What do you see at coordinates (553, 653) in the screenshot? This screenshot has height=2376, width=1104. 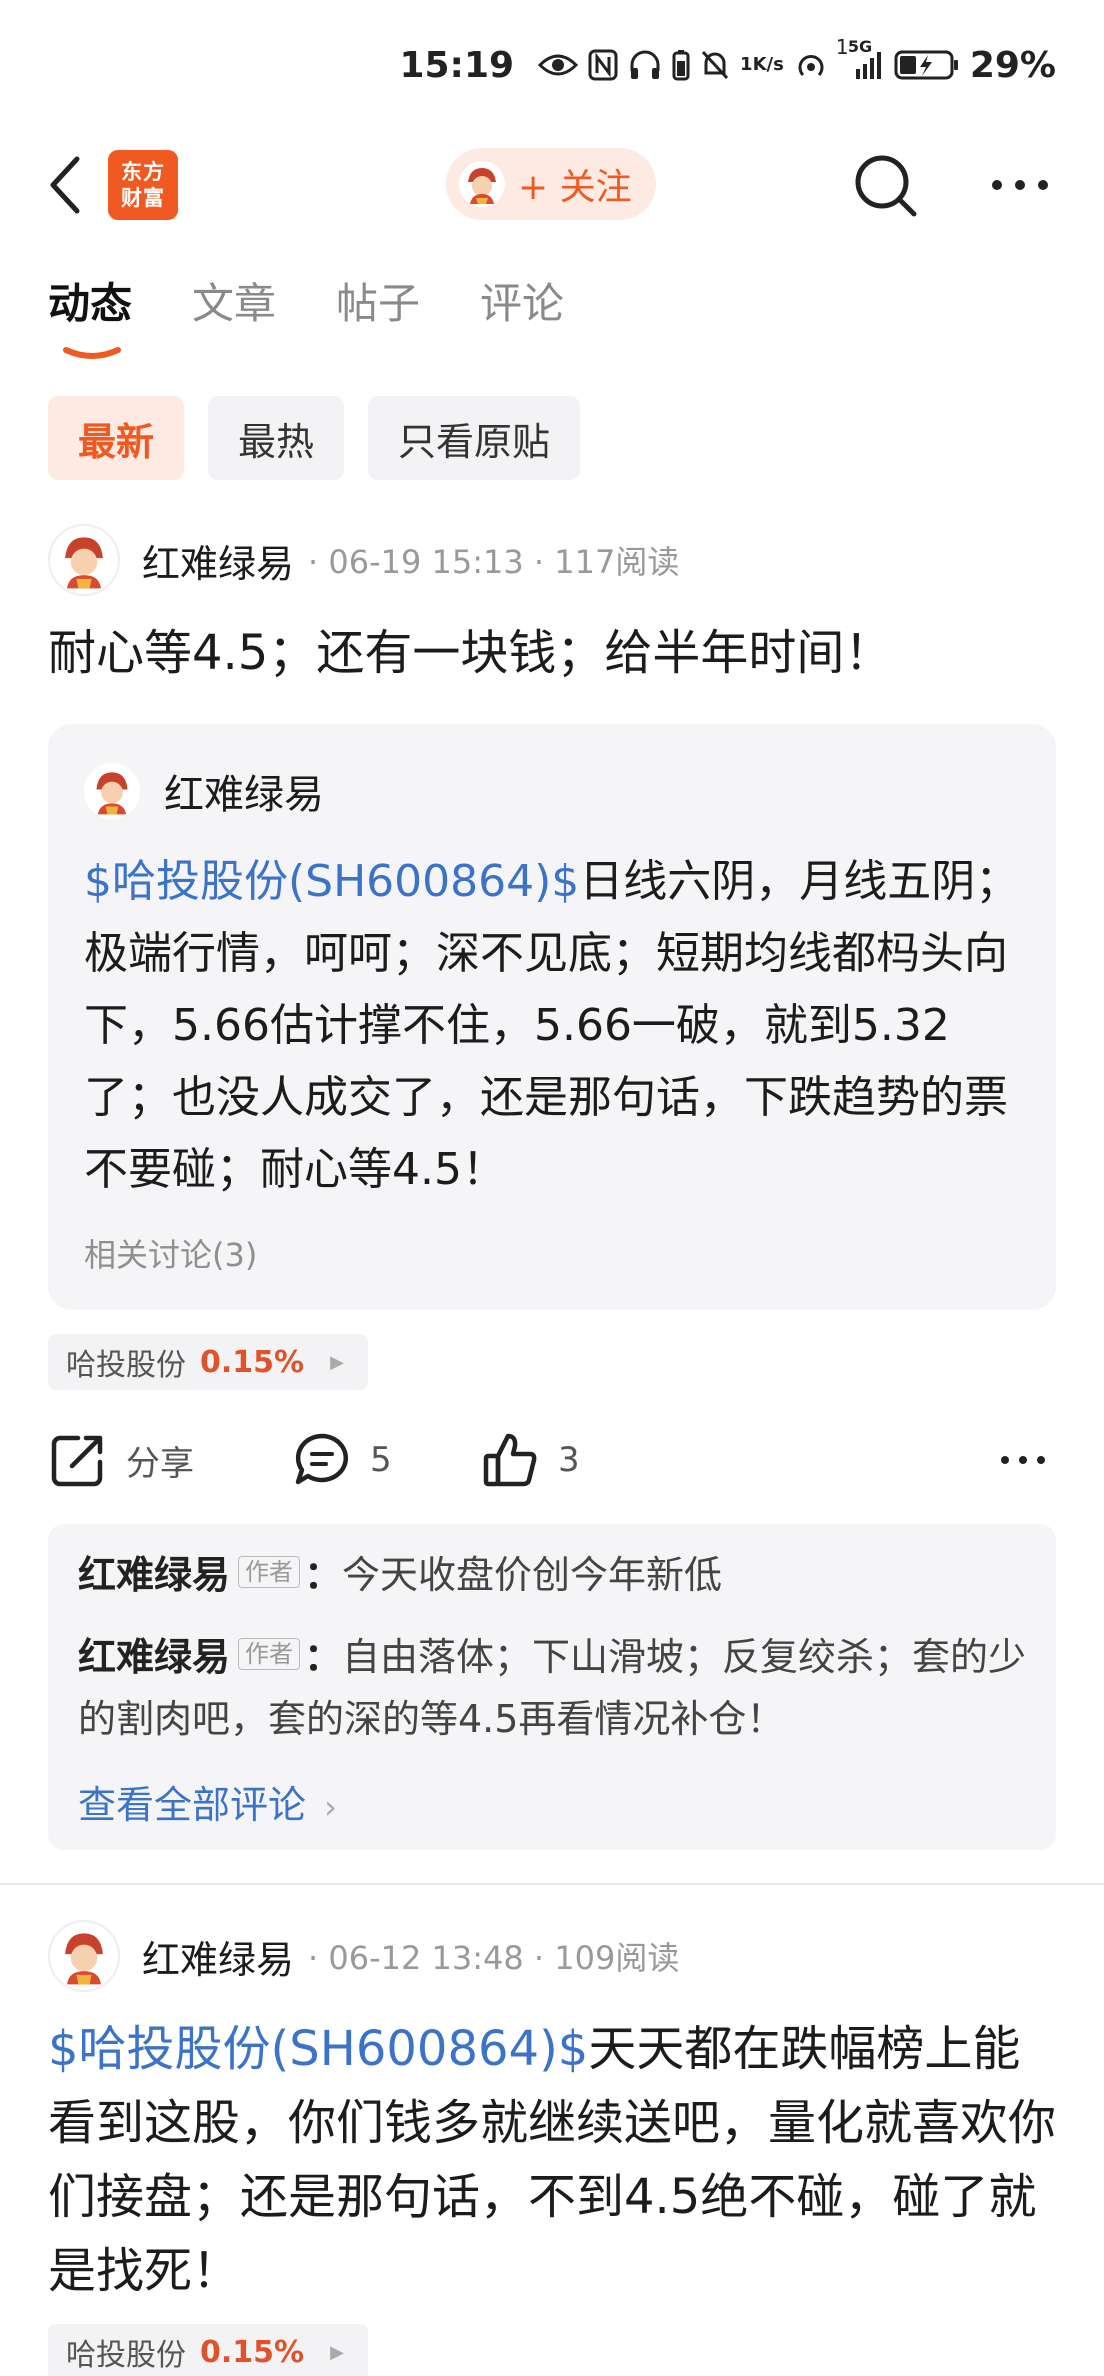 I see `post-text: 耐心等4.5；还有一块钱；给半年时间！` at bounding box center [553, 653].